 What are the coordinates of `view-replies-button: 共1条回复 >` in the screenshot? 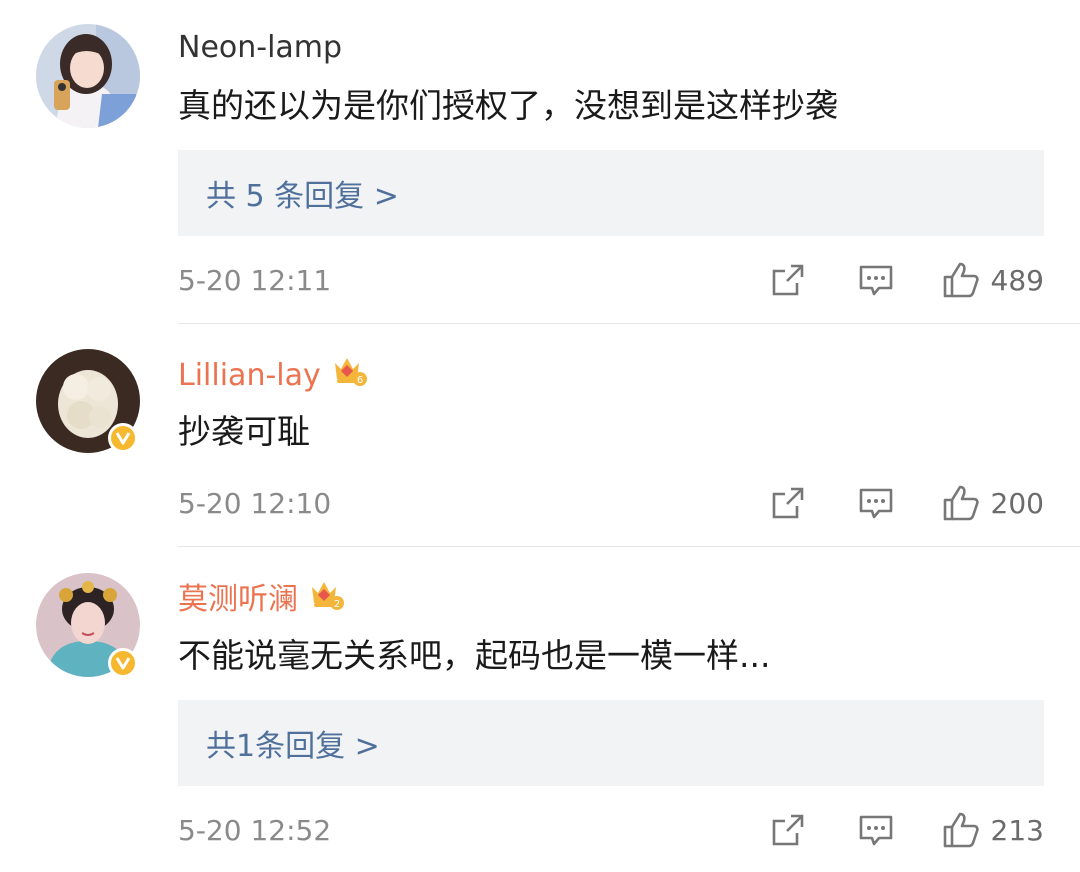 It's located at (611, 743).